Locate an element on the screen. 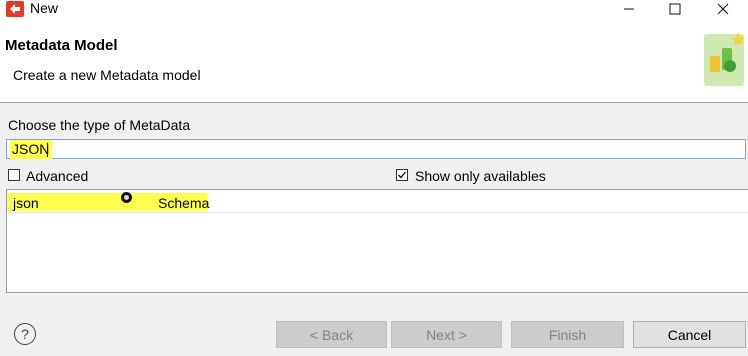 The height and width of the screenshot is (356, 748). page-title: Metadata Model is located at coordinates (61, 45).